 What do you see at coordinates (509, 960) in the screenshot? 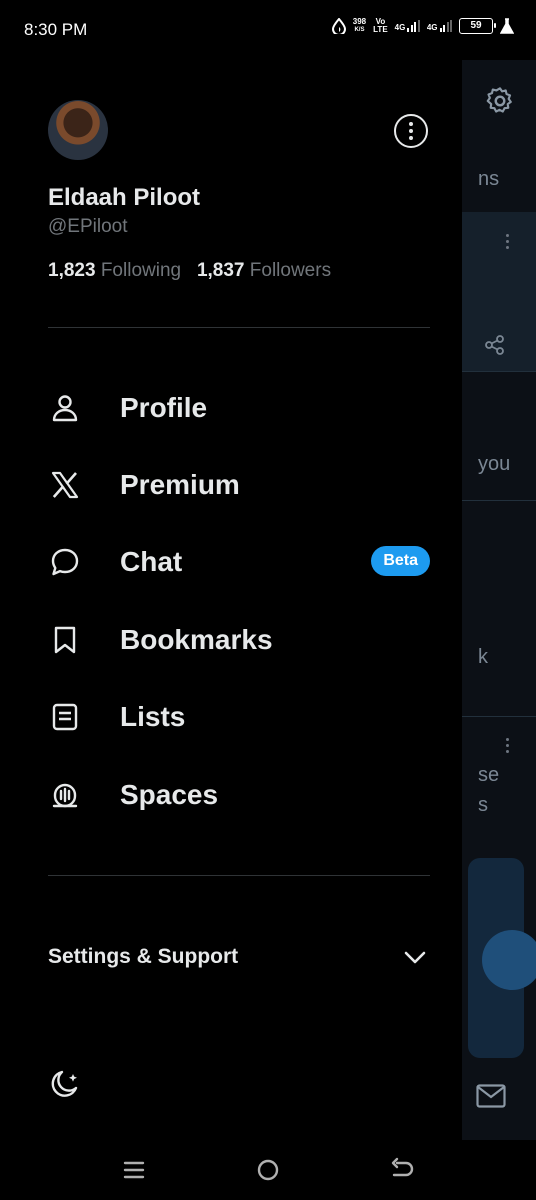
I see `compose-fab` at bounding box center [509, 960].